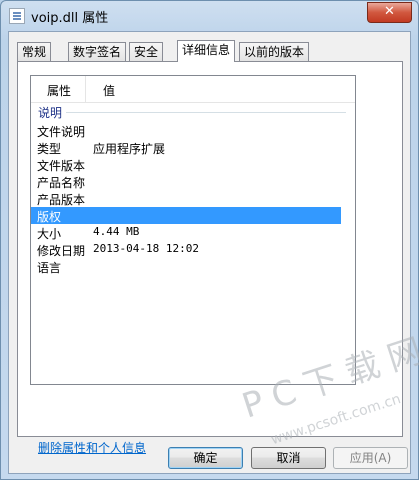 This screenshot has width=419, height=480. I want to click on property-name: 类型, so click(49, 149).